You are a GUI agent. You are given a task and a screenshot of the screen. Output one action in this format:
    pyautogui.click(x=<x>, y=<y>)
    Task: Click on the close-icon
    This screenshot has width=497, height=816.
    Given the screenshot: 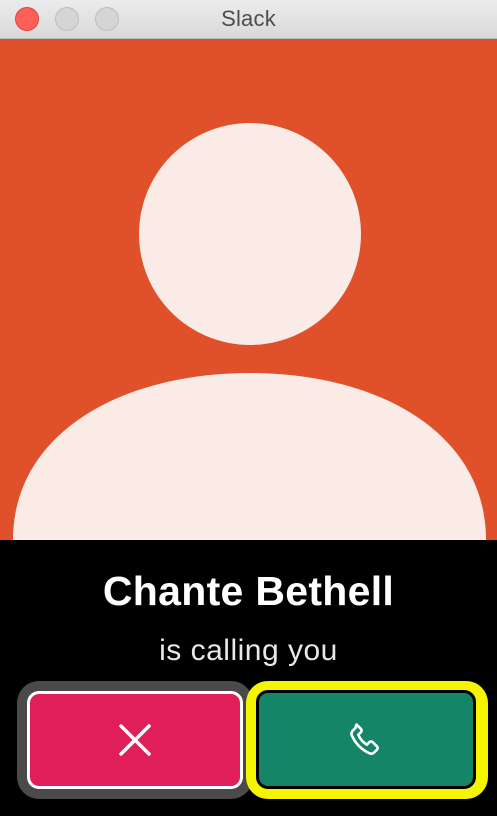 What is the action you would take?
    pyautogui.click(x=135, y=740)
    